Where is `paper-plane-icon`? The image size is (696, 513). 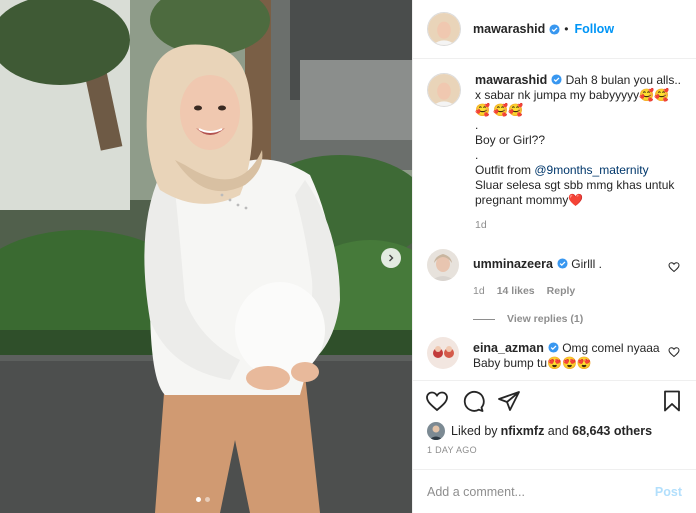 paper-plane-icon is located at coordinates (509, 401).